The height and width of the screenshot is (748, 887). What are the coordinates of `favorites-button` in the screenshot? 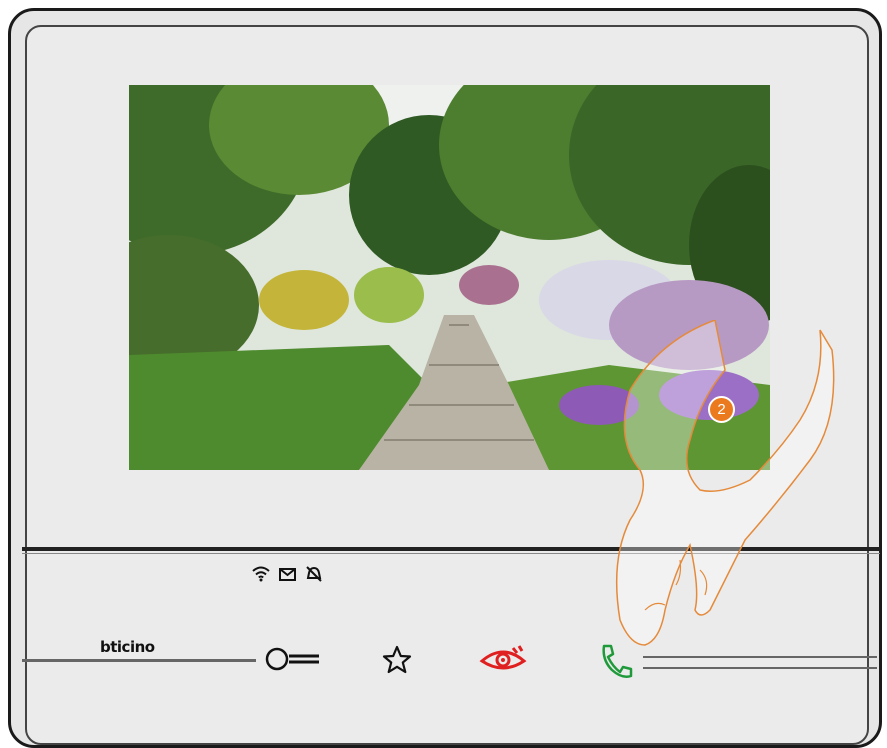 It's located at (397, 662).